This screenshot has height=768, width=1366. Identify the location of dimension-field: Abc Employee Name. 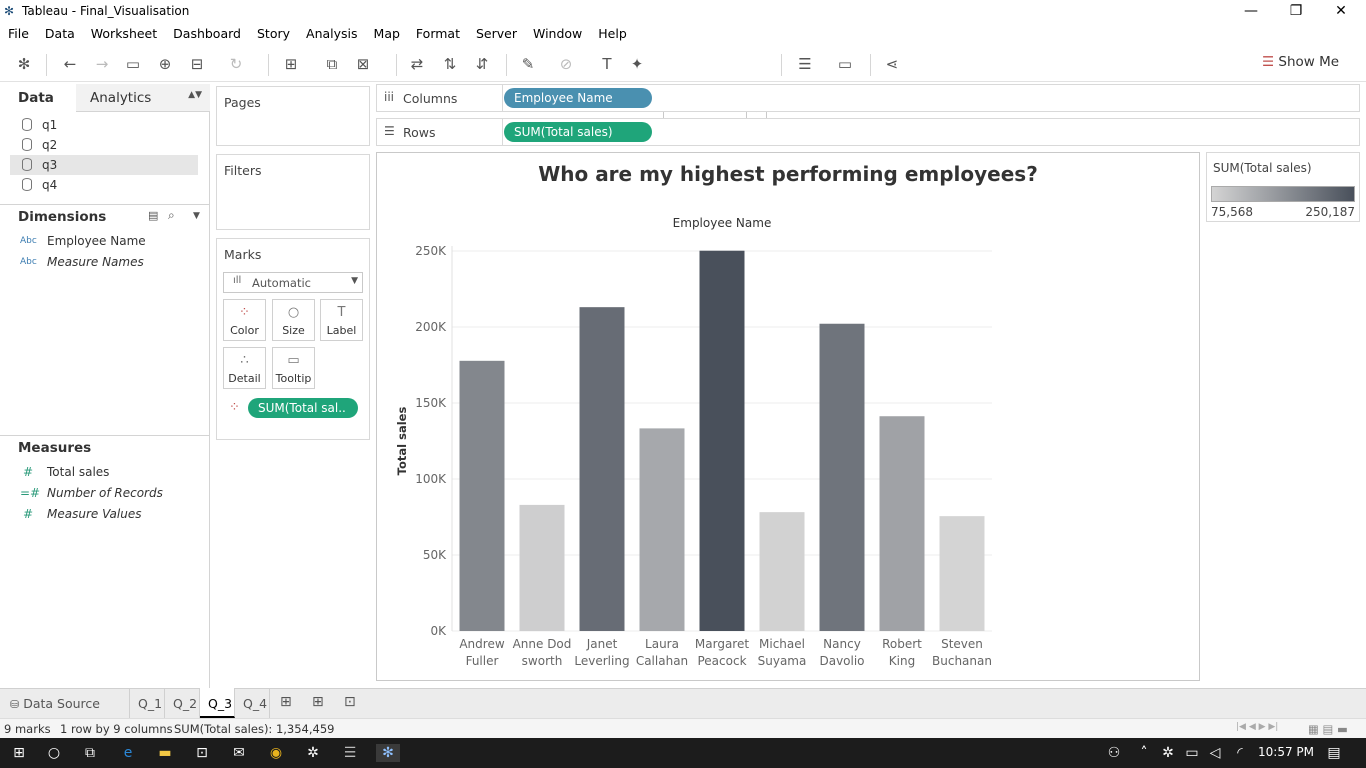
(83, 241).